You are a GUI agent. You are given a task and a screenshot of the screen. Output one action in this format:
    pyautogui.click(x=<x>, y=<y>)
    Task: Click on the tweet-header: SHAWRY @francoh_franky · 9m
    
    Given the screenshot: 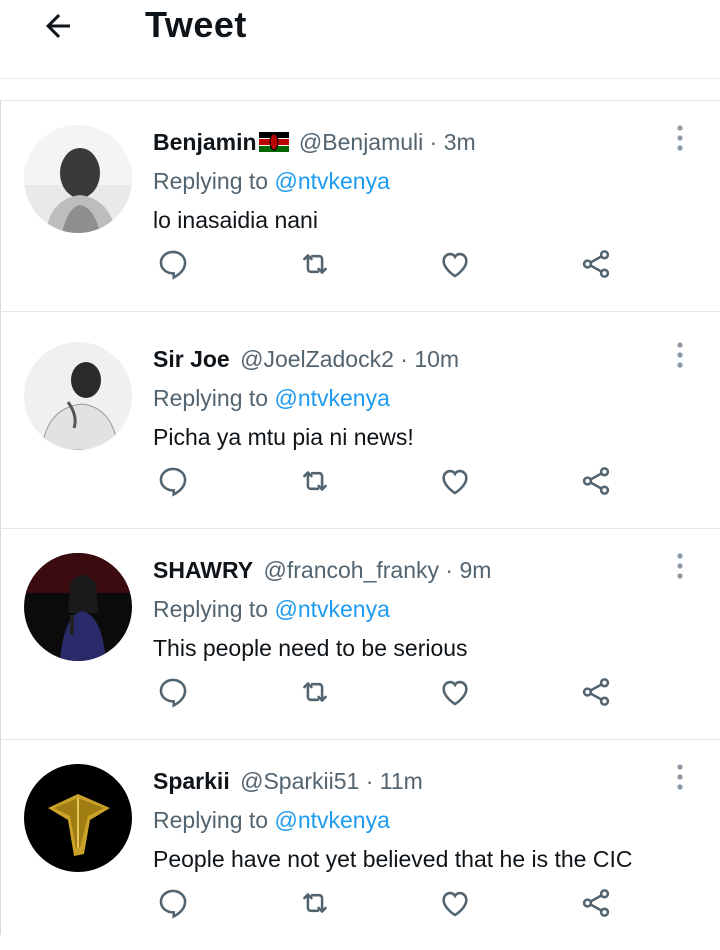 What is the action you would take?
    pyautogui.click(x=322, y=570)
    